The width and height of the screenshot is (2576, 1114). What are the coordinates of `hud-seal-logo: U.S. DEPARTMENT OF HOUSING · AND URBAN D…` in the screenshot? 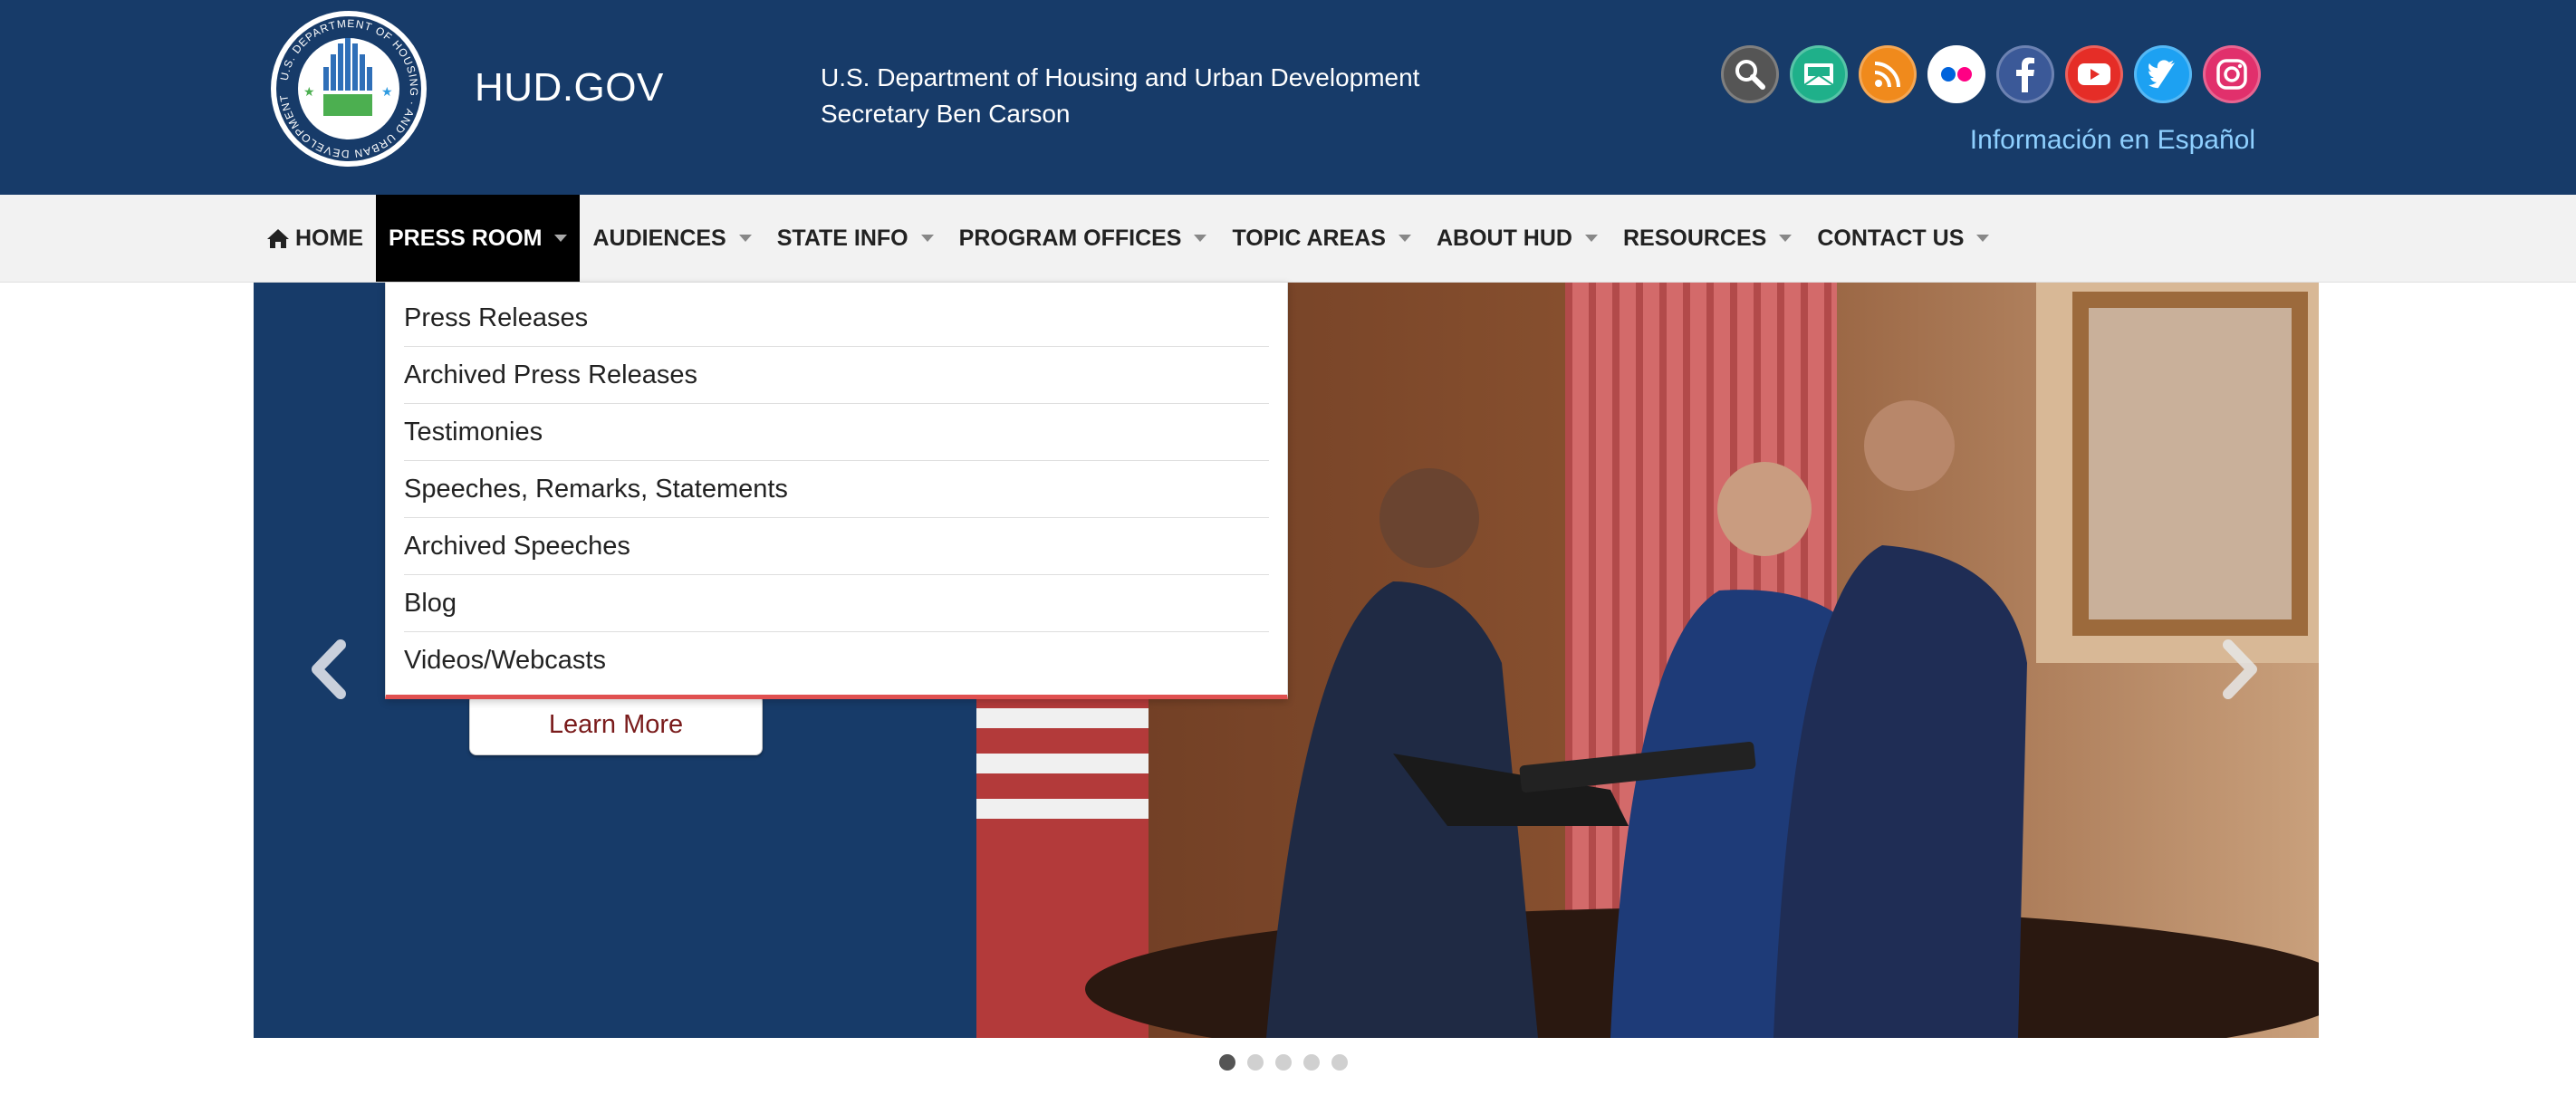 It's located at (348, 88).